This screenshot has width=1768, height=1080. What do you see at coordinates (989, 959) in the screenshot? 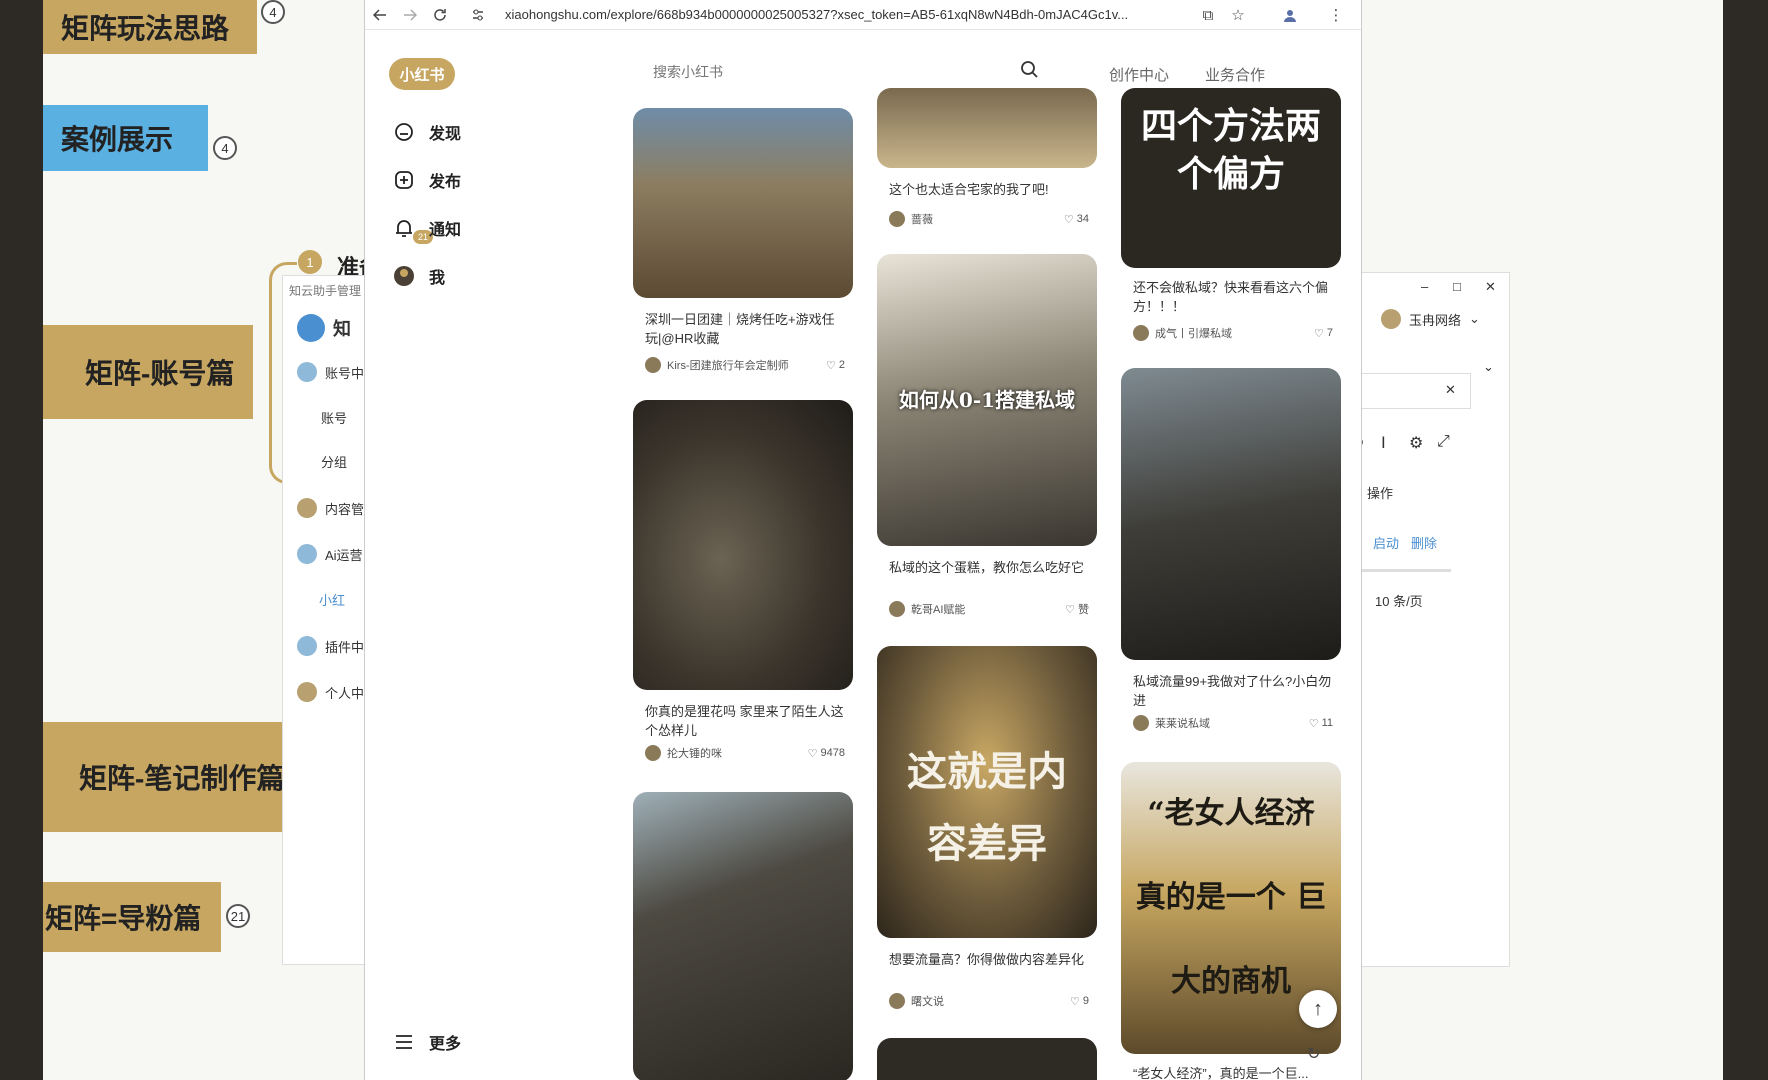
I see `note-title: 想要流量高？你得做做内容差异化` at bounding box center [989, 959].